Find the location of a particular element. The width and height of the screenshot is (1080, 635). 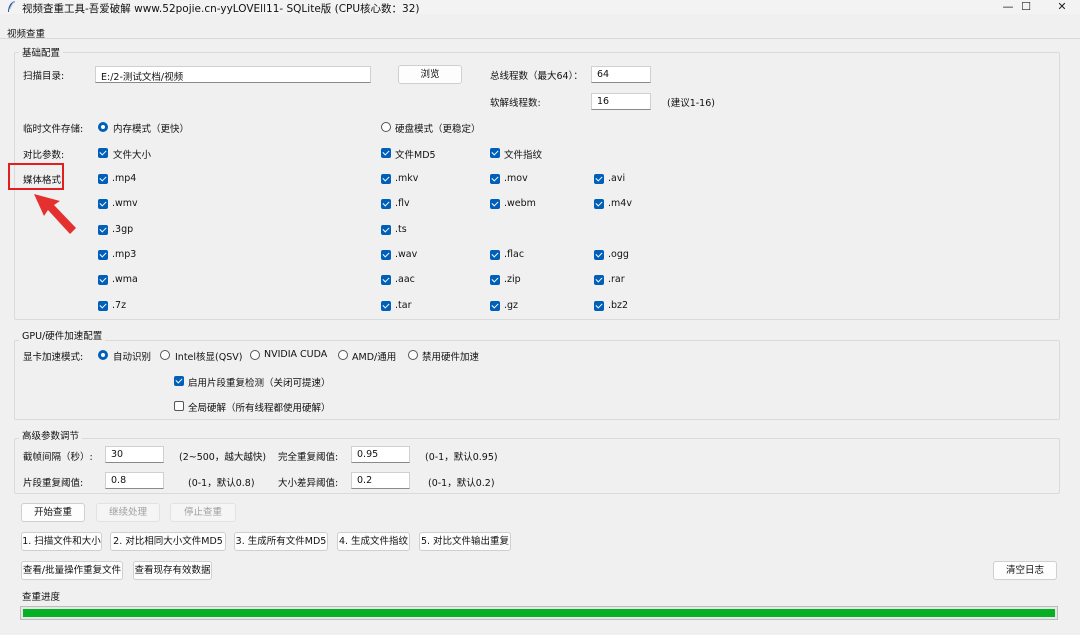

app-feather-icon is located at coordinates (11, 6).